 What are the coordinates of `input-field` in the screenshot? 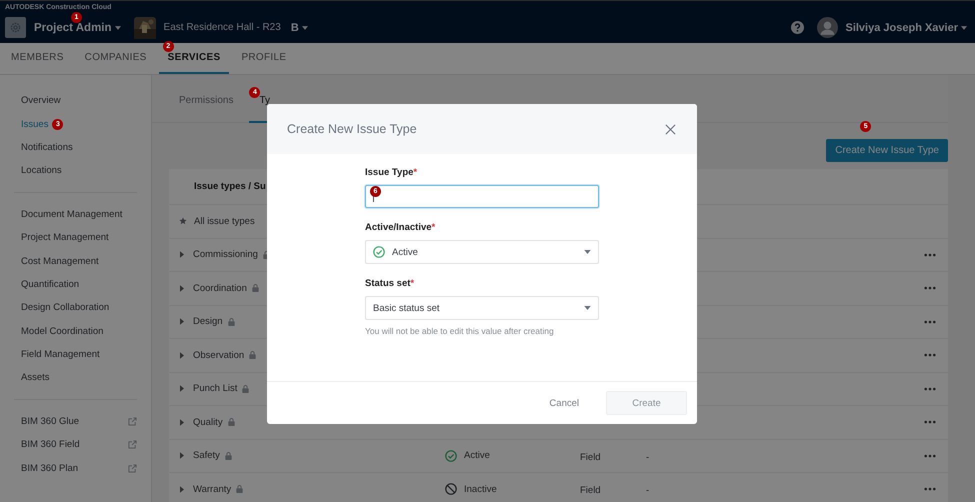 It's located at (482, 196).